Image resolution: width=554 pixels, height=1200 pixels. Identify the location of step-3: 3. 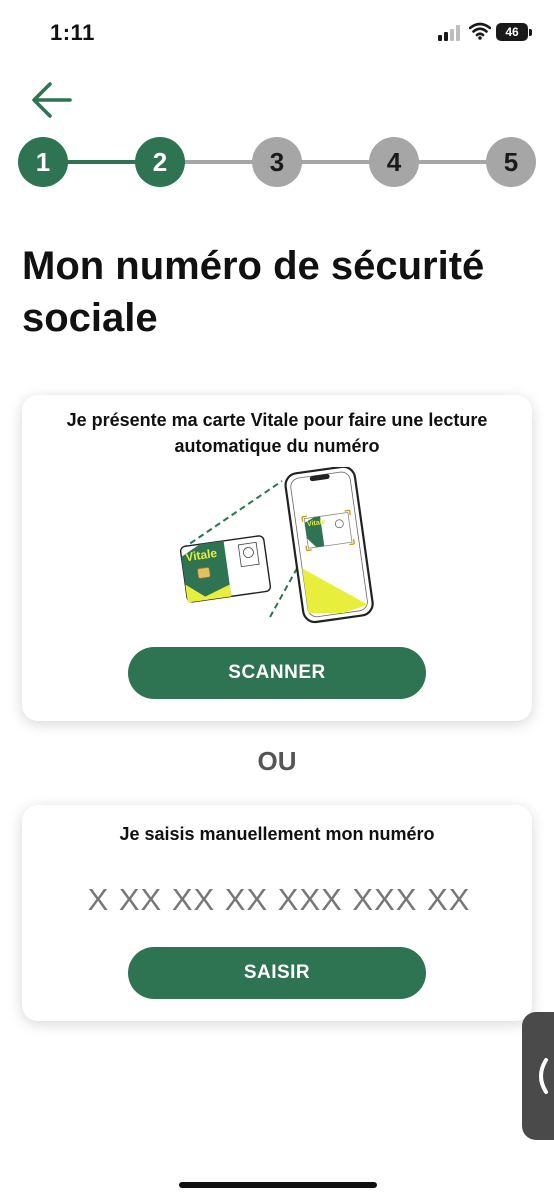
(277, 162).